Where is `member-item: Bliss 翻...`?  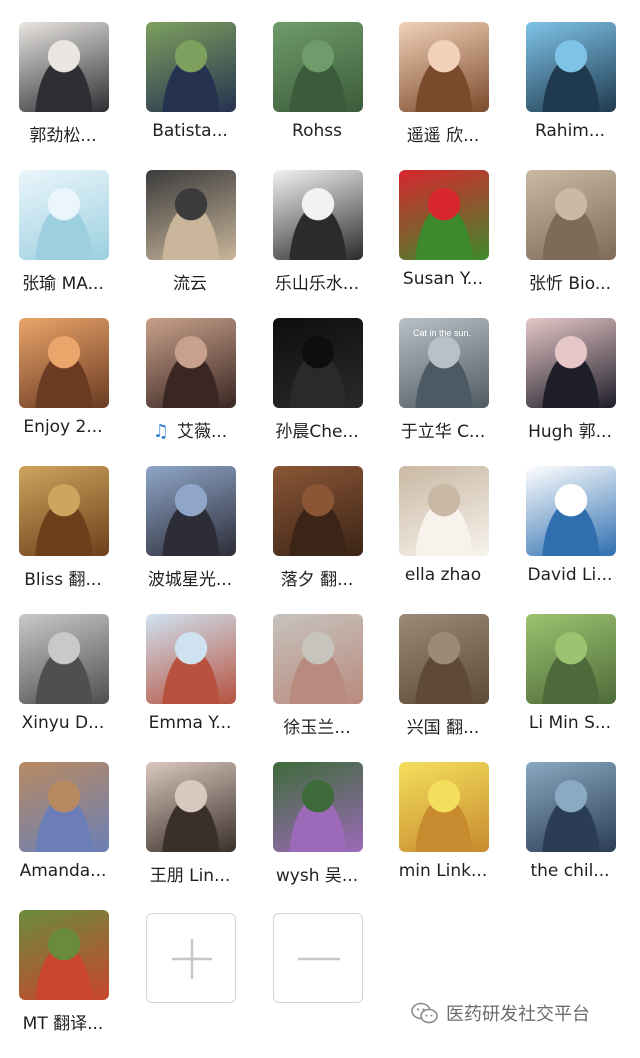 member-item: Bliss 翻... is located at coordinates (63, 540).